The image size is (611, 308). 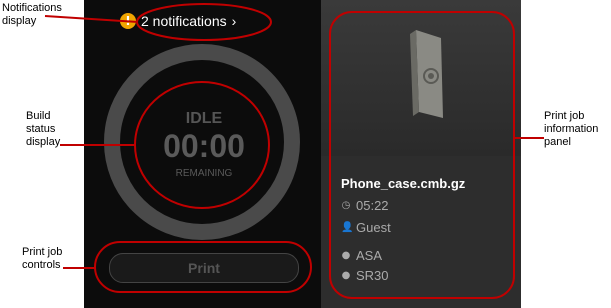 What do you see at coordinates (42, 258) in the screenshot?
I see `callout-label-print-controls: Print job controls` at bounding box center [42, 258].